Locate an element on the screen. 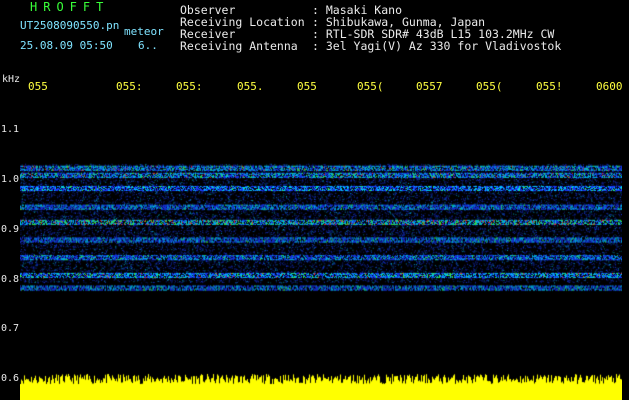  datetime-label: 25.08.09 05:50 is located at coordinates (66, 45).